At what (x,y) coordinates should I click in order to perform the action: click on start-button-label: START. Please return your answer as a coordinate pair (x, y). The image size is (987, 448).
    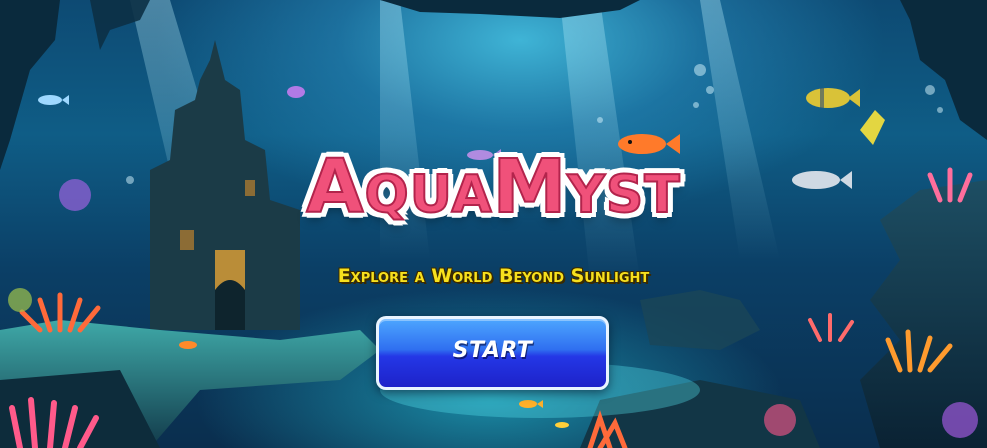
    Looking at the image, I should click on (492, 350).